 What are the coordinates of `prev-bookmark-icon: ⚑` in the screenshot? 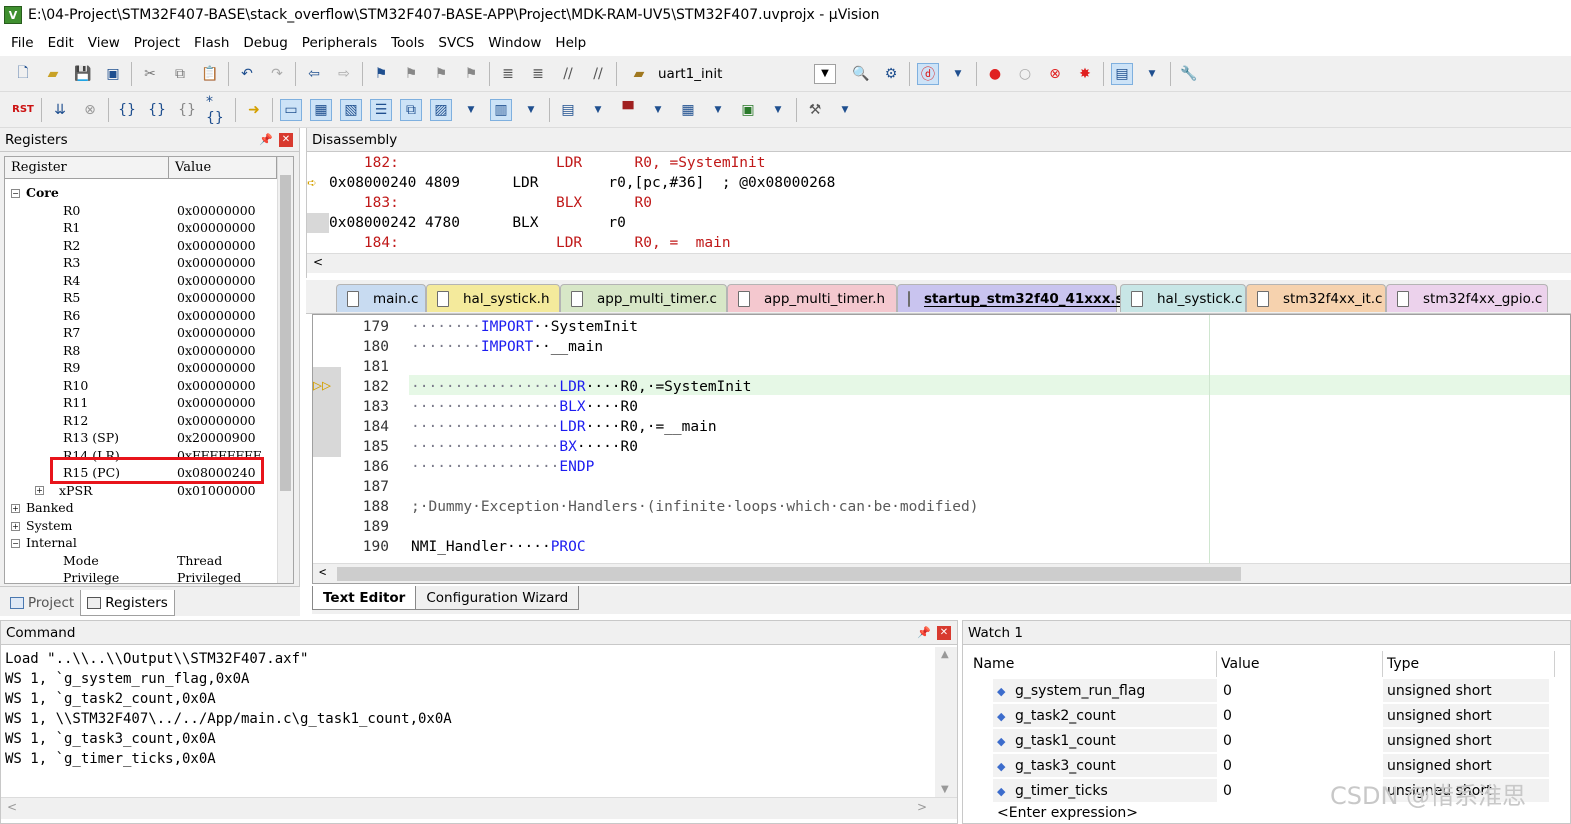 It's located at (411, 74).